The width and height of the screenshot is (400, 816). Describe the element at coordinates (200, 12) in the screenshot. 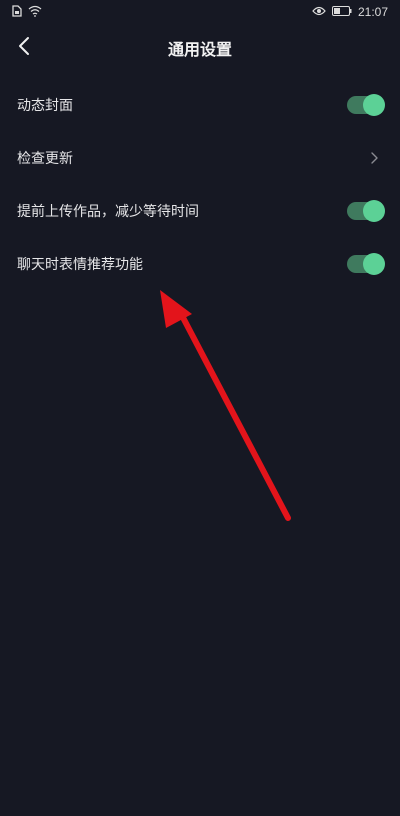

I see `status-bar: 21:07` at that location.